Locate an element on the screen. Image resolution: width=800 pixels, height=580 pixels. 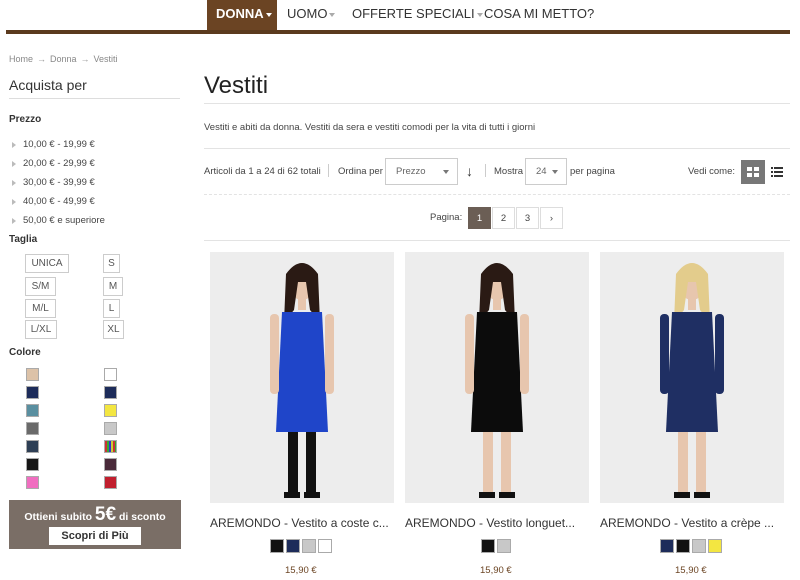
price-filter-label: 40,00 € - 49,99 € is located at coordinates (59, 201).